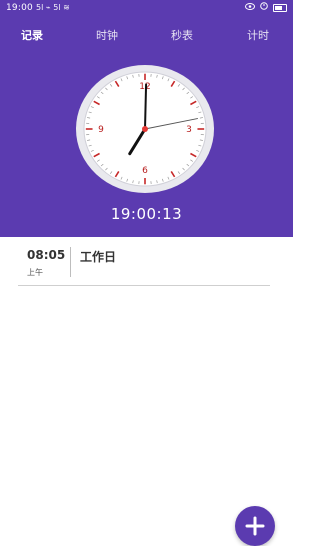  Describe the element at coordinates (144, 261) in the screenshot. I see `alarm-item: 08:05 上午 工作日` at that location.